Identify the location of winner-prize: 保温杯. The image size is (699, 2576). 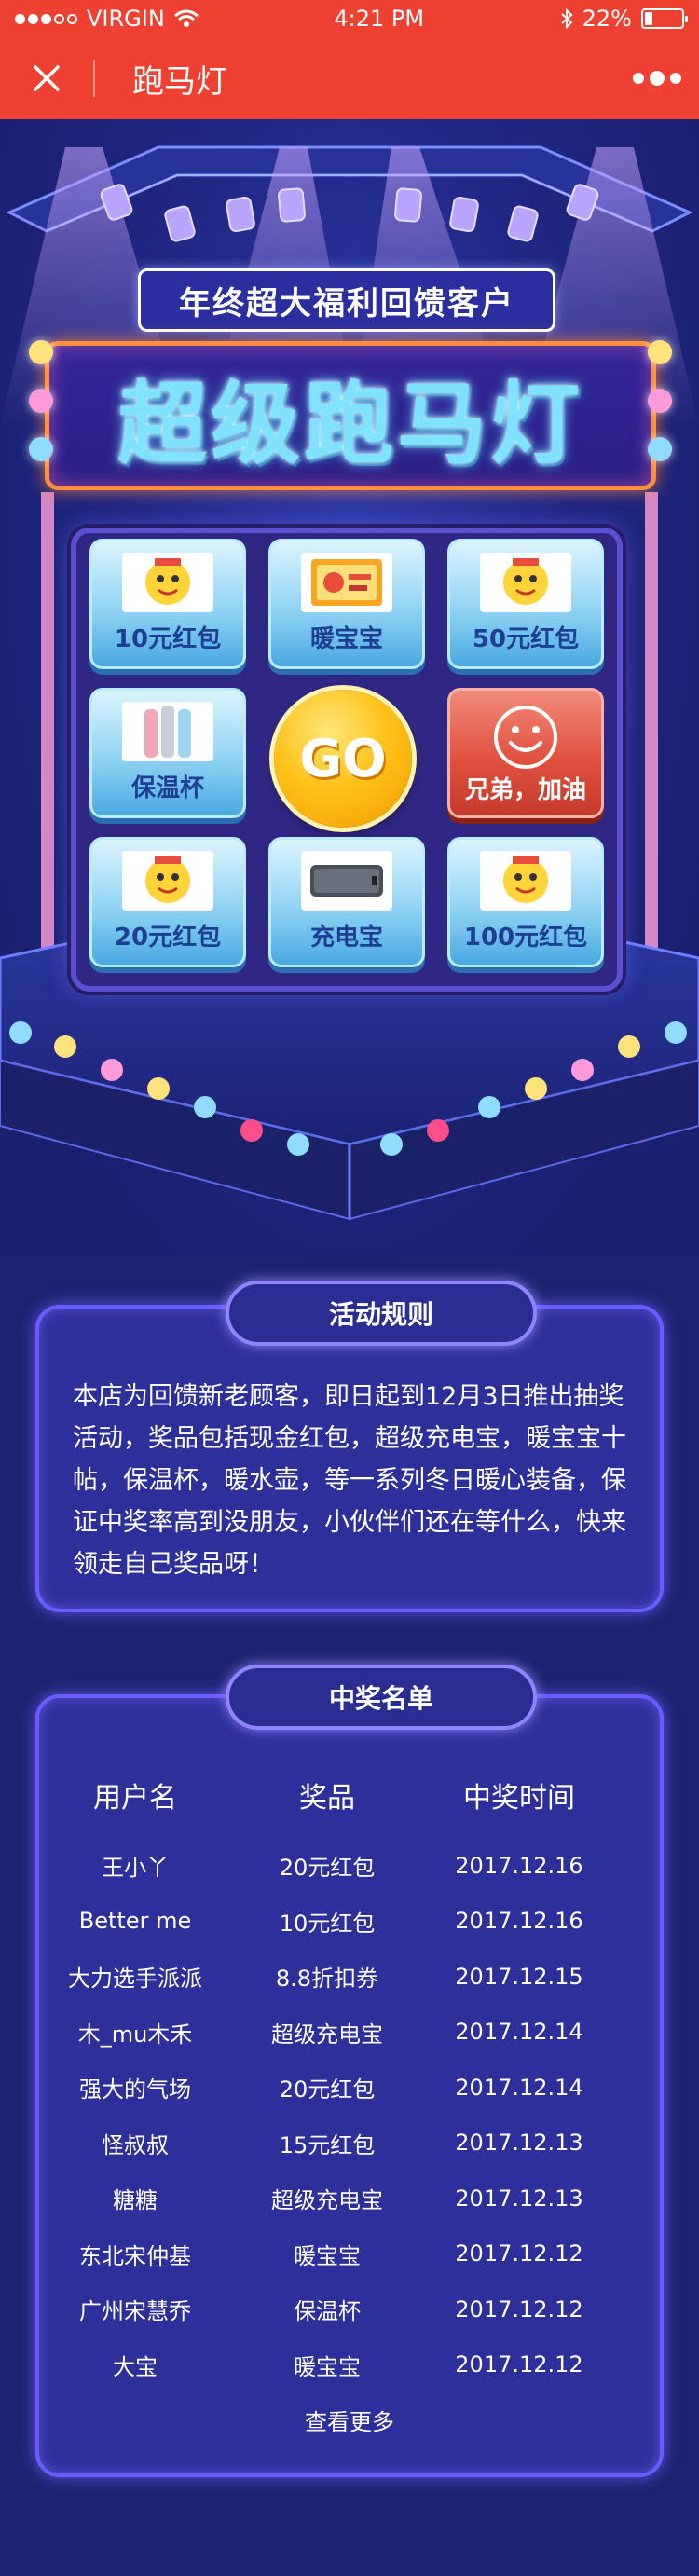
(327, 2311).